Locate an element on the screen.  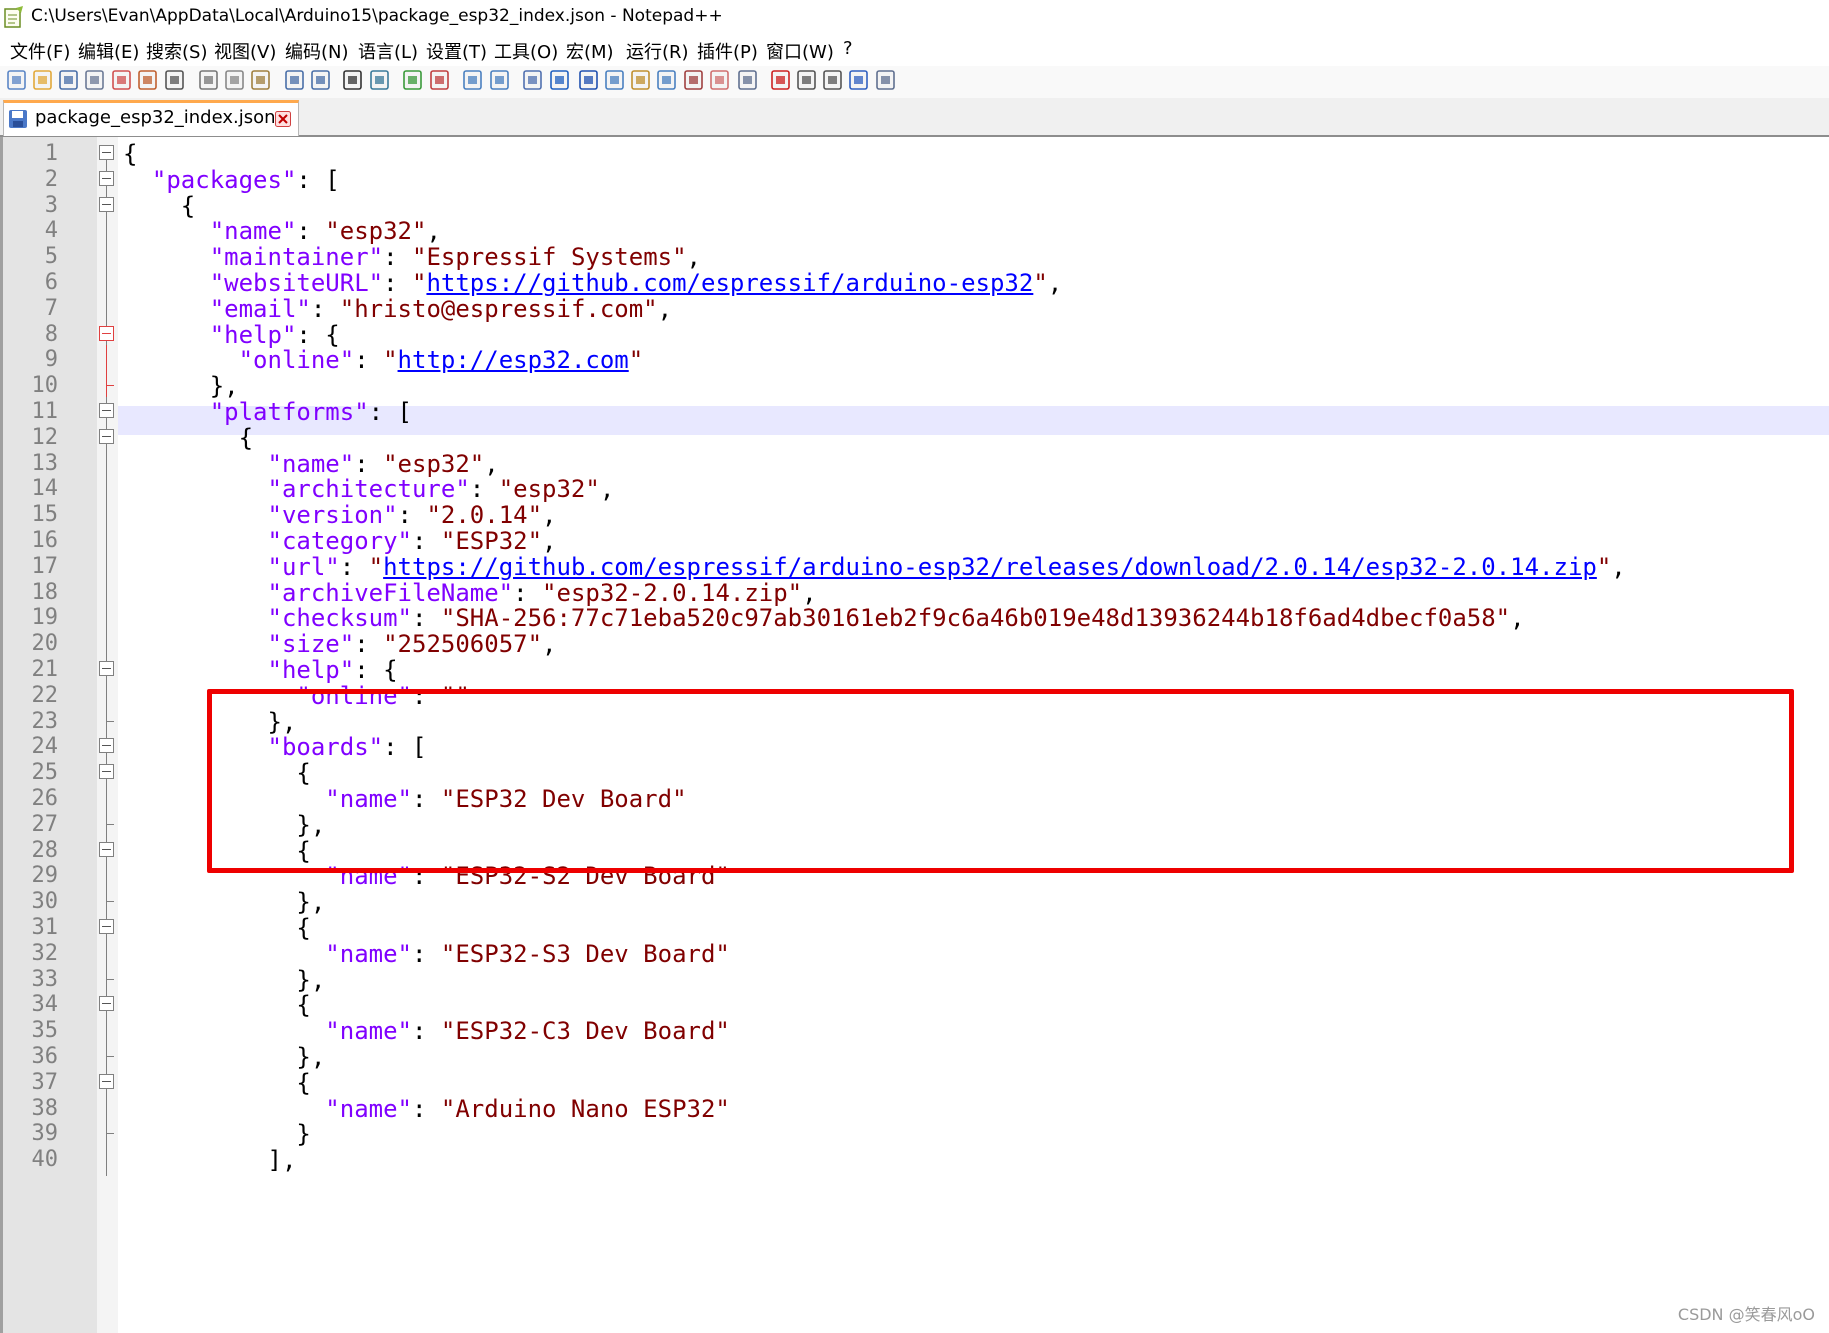
zoom-in-icon is located at coordinates (413, 80).